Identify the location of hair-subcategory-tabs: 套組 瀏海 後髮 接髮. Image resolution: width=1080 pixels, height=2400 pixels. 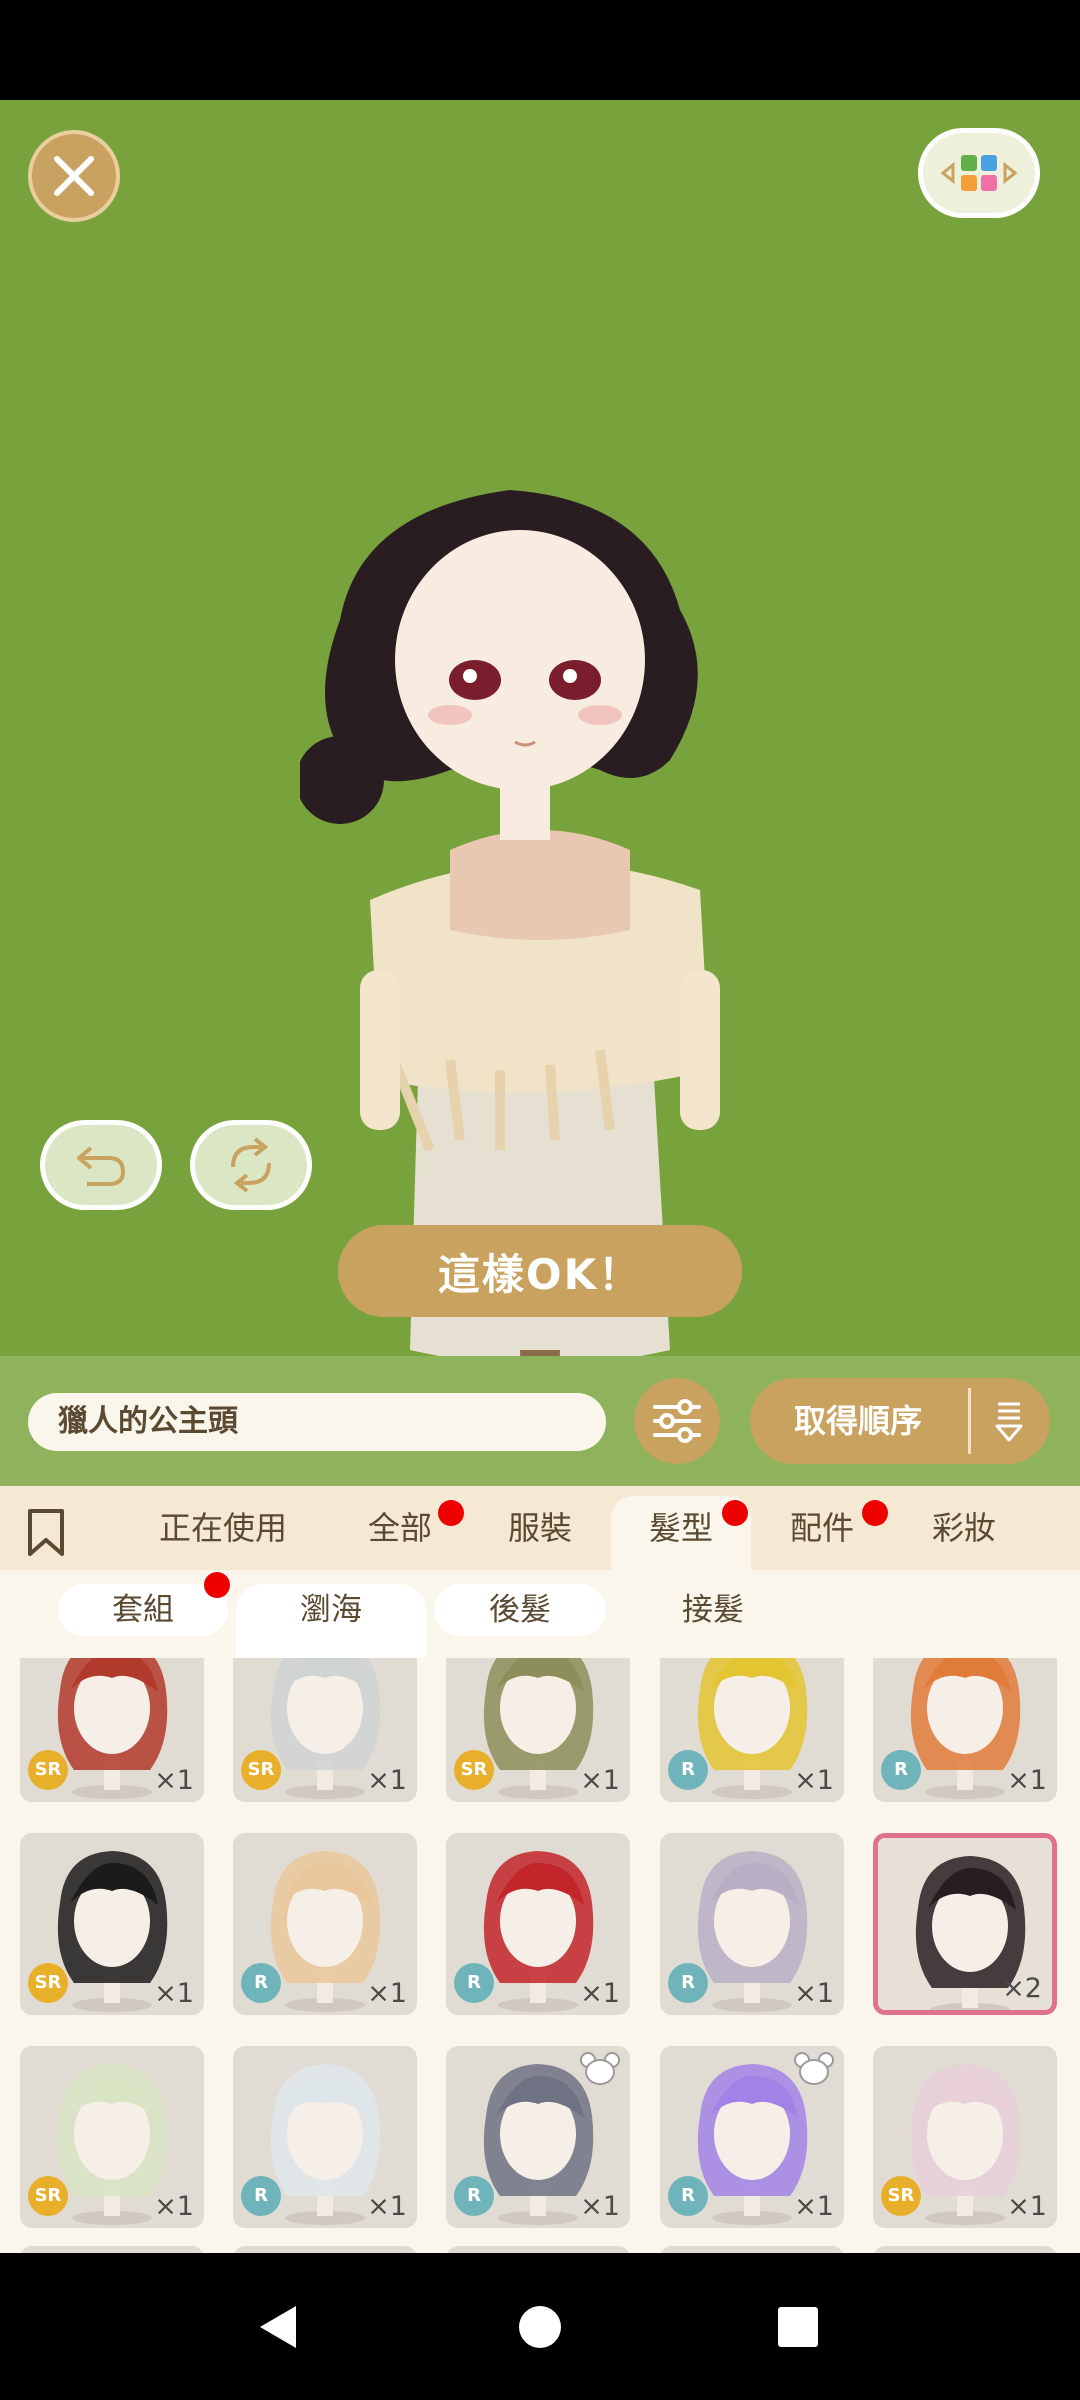
(540, 1614).